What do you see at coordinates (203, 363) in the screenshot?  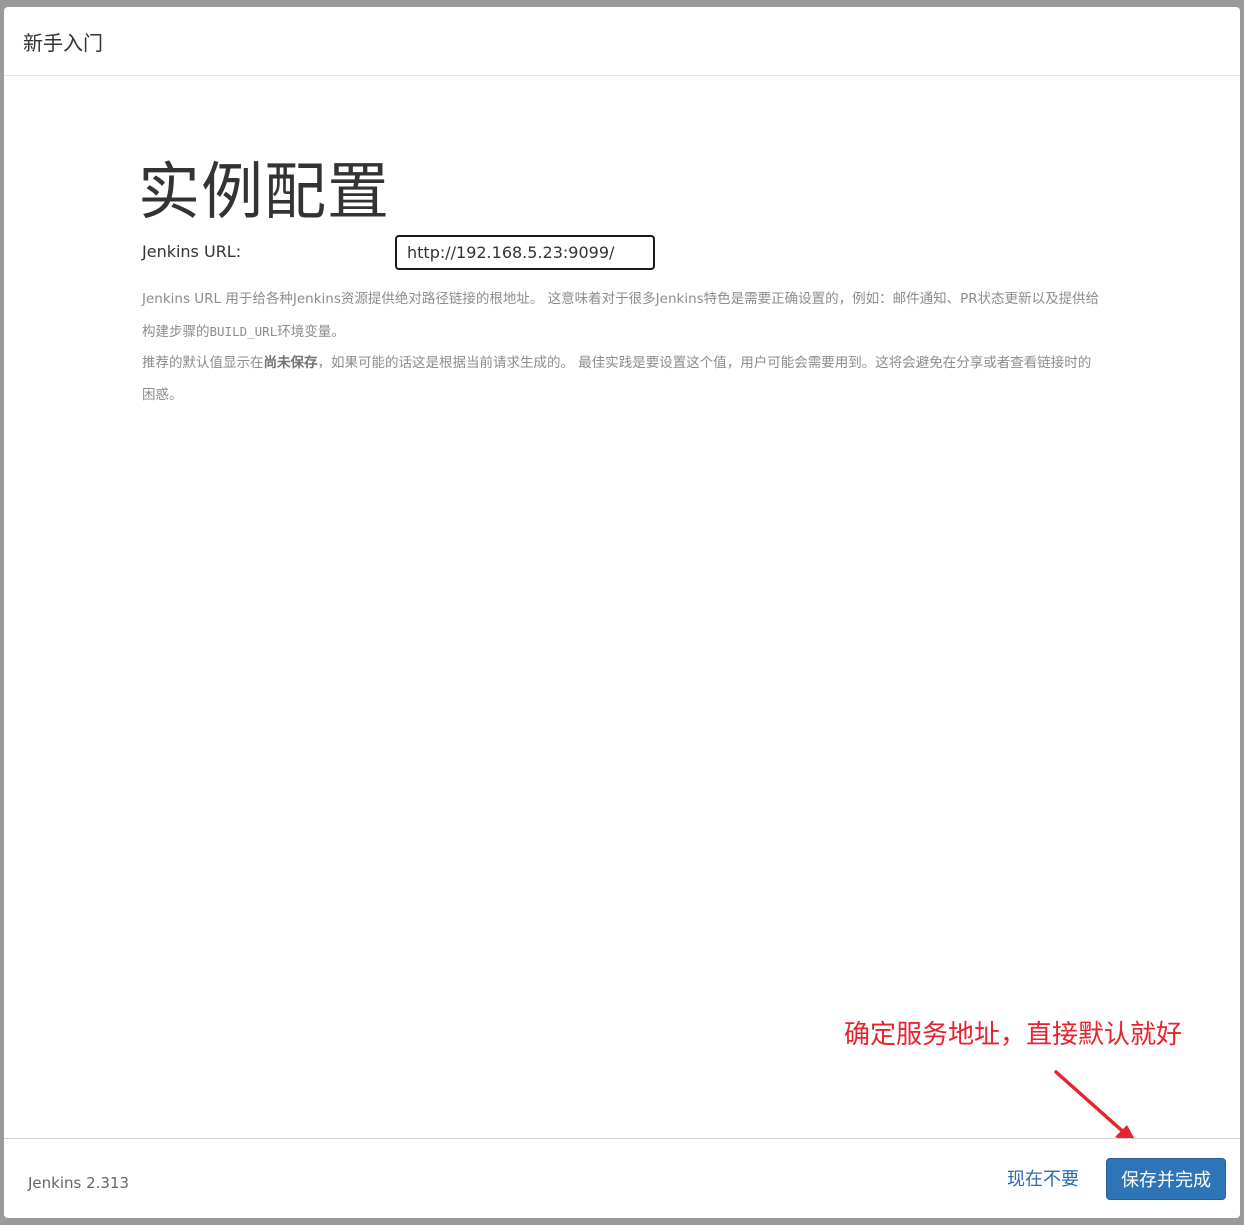 I see `help-text-2a: 推荐的默认值显示在` at bounding box center [203, 363].